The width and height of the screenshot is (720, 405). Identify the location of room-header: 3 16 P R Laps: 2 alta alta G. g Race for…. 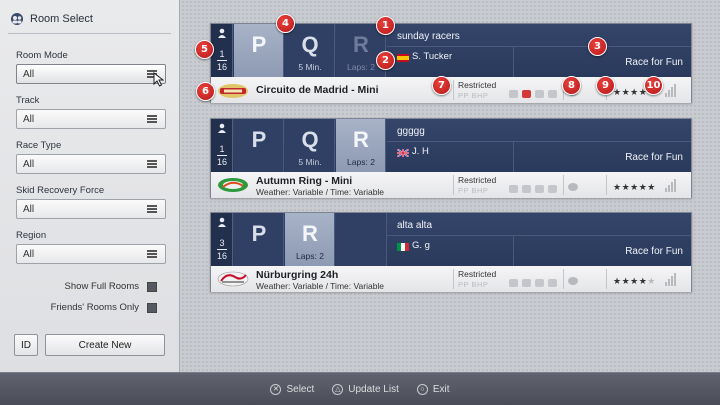
(451, 239).